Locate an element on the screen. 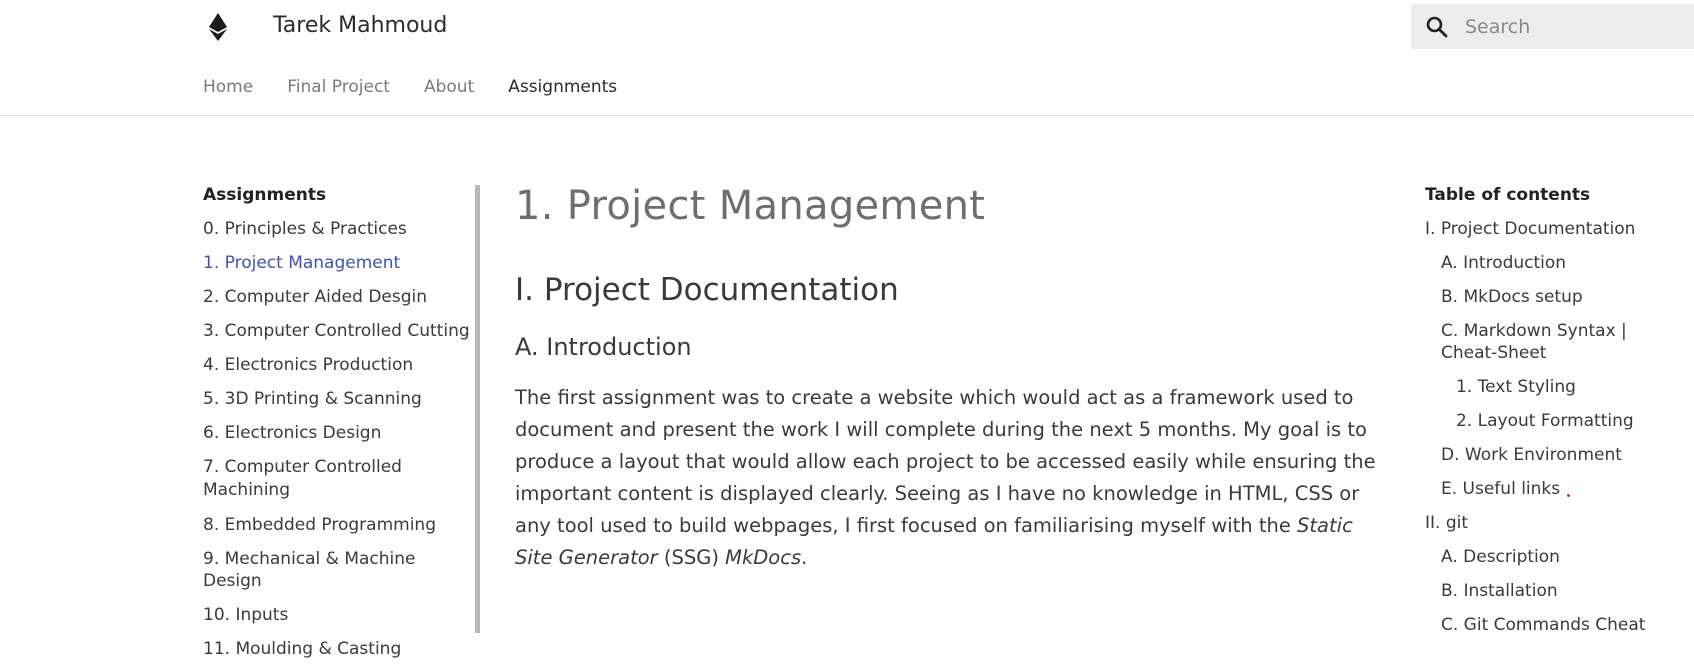  toc-item-project-documentation: I. Project Documentation is located at coordinates (1559, 229).